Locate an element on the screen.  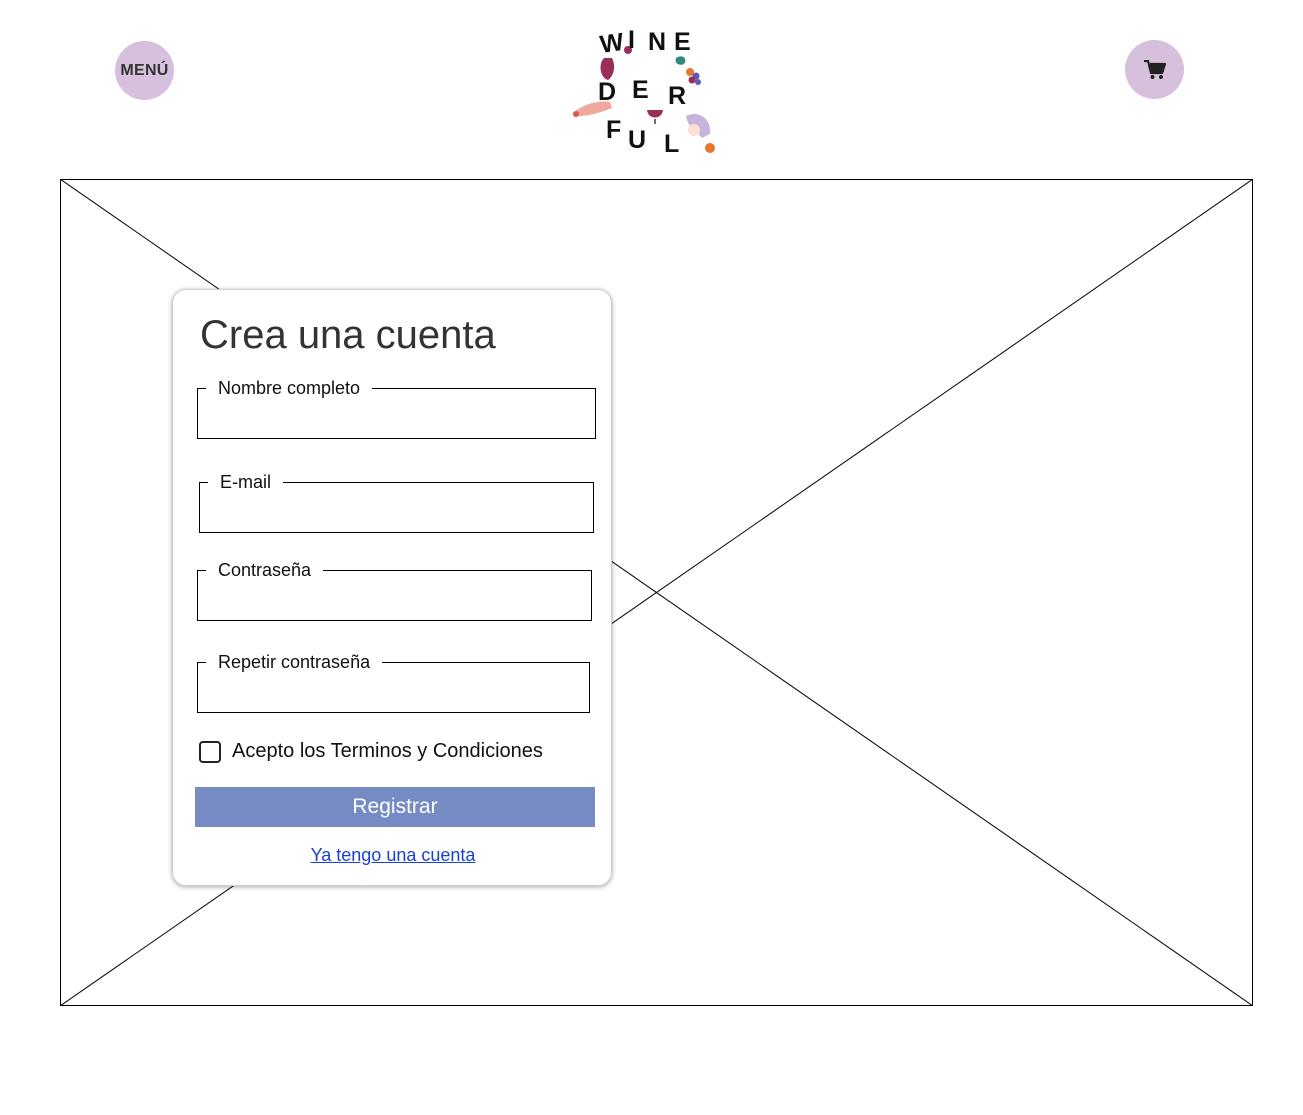
terms-label: Acepto los Terminos y Condiciones is located at coordinates (387, 751).